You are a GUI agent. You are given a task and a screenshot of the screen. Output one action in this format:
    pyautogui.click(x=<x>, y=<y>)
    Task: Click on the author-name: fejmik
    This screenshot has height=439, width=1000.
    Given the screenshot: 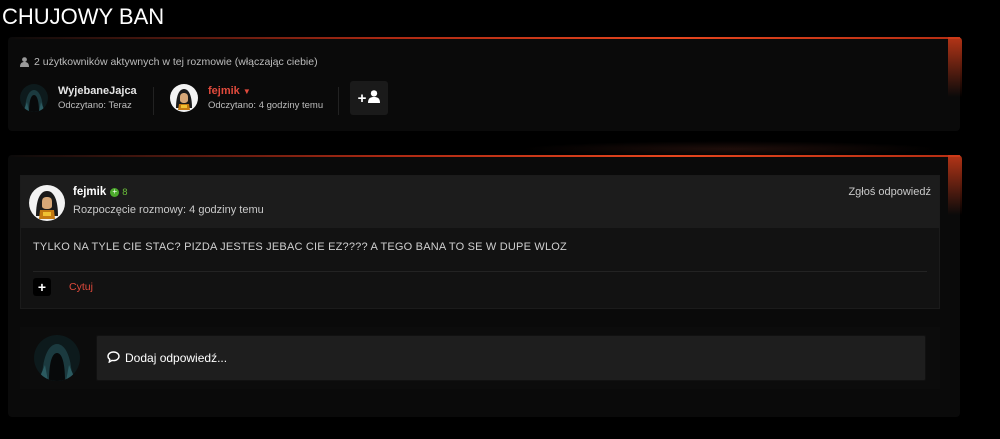 What is the action you would take?
    pyautogui.click(x=89, y=192)
    